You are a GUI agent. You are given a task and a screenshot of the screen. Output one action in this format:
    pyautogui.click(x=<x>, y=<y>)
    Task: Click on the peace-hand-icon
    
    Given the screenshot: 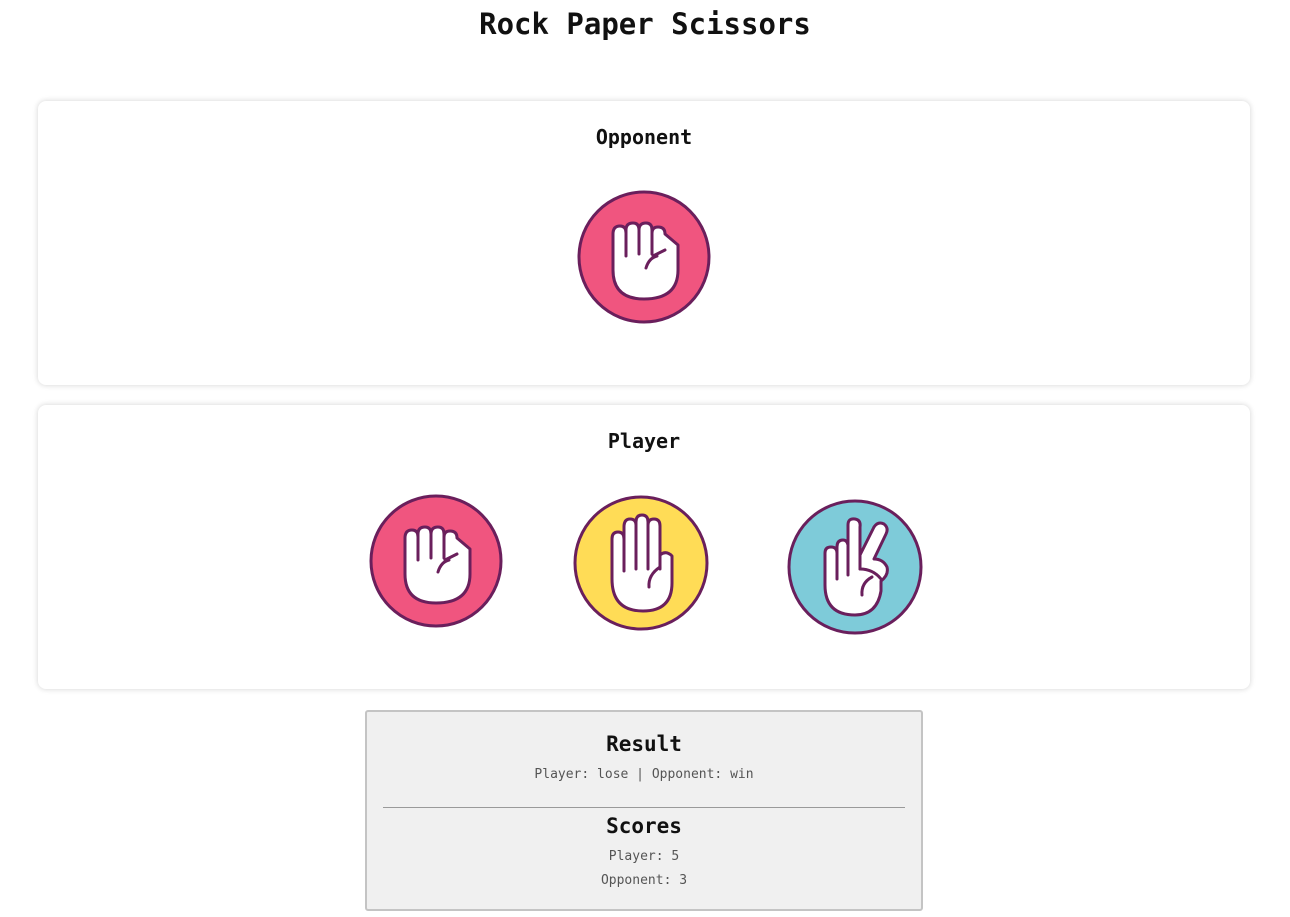 What is the action you would take?
    pyautogui.click(x=855, y=567)
    